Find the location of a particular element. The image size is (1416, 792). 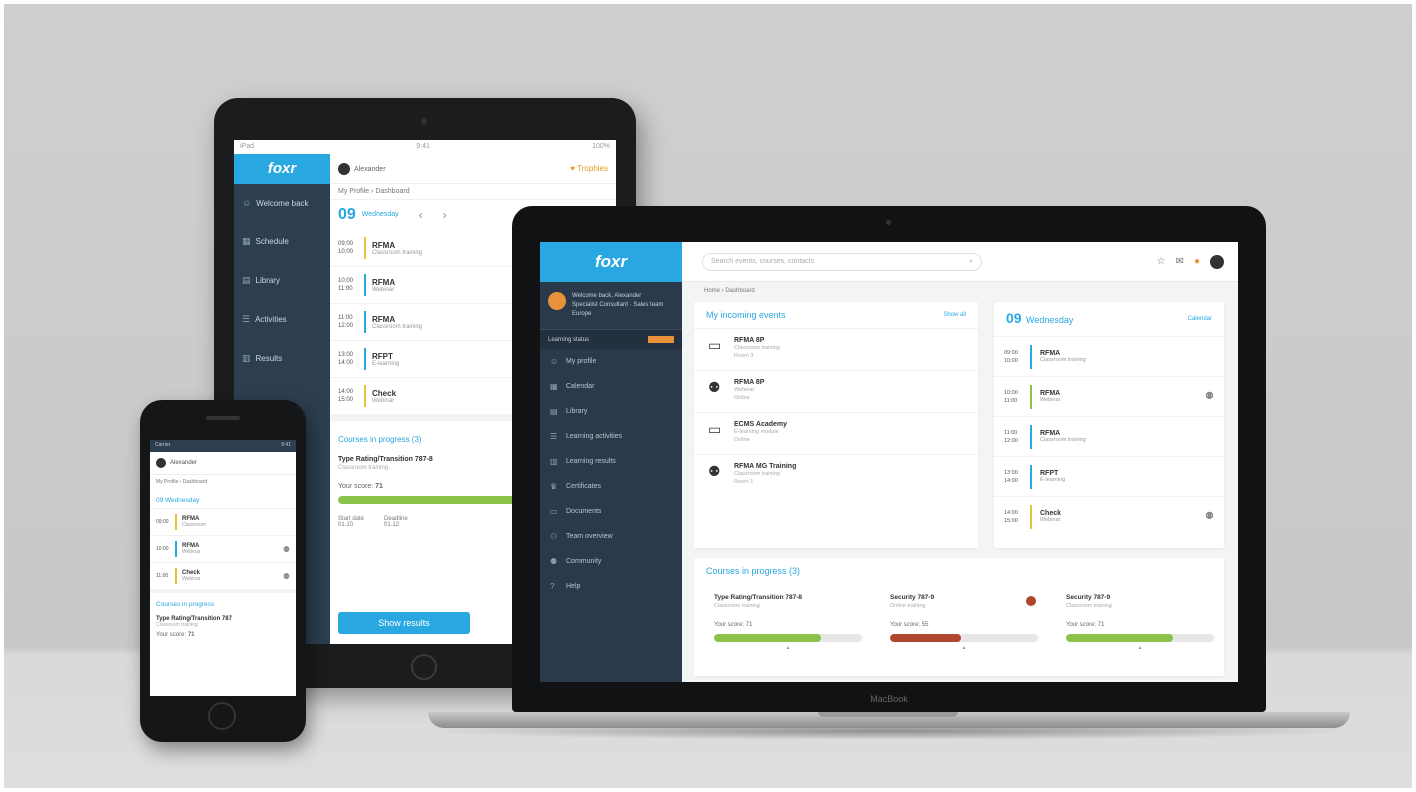

calendar-row: 14:00 15:00 Check Webinar ⚉ is located at coordinates (1109, 516).